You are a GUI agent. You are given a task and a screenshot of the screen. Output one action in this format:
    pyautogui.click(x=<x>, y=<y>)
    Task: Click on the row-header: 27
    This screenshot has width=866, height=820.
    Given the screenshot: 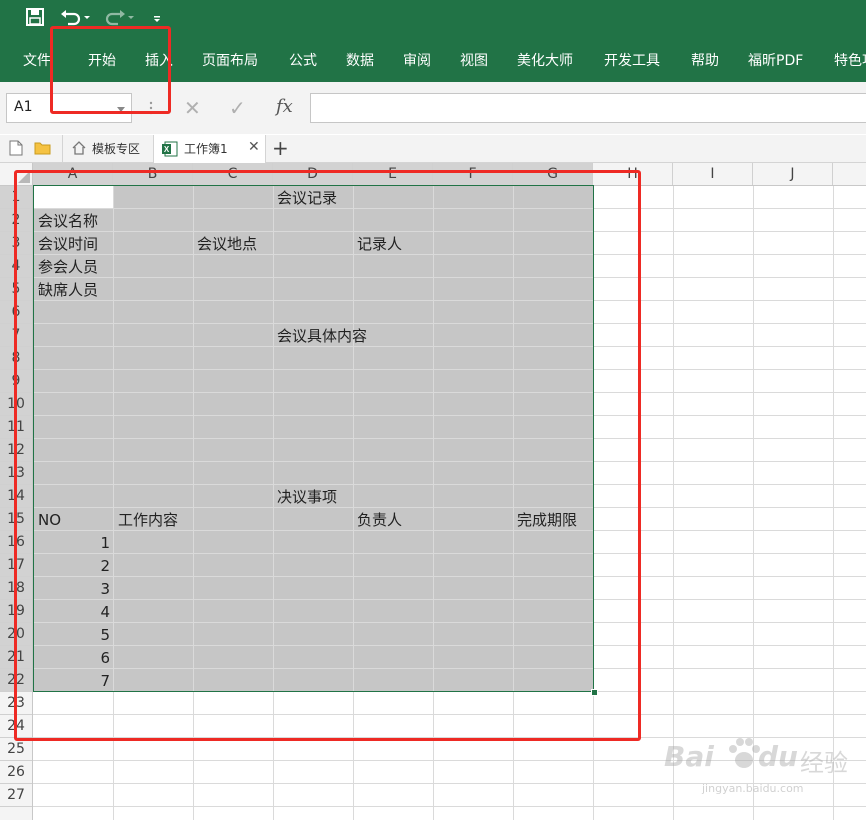 What is the action you would take?
    pyautogui.click(x=16, y=795)
    